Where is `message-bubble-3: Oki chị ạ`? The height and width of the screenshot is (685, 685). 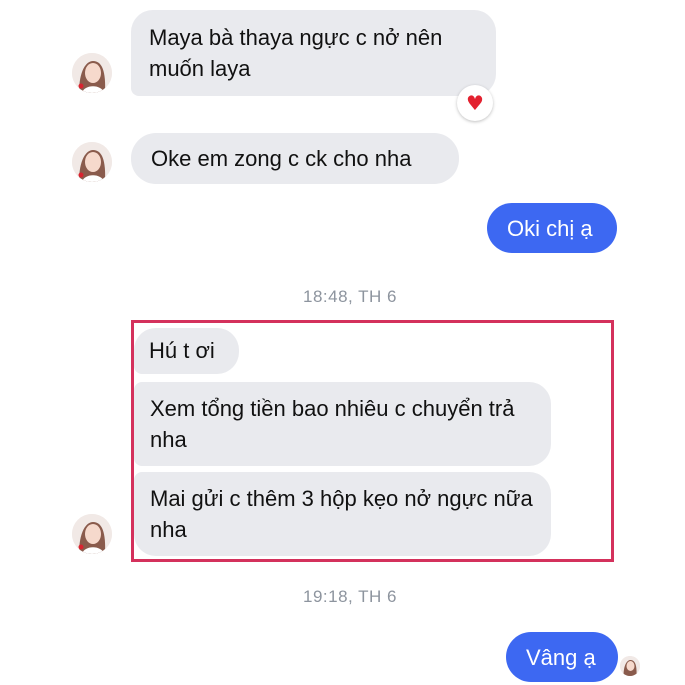 message-bubble-3: Oki chị ạ is located at coordinates (552, 228).